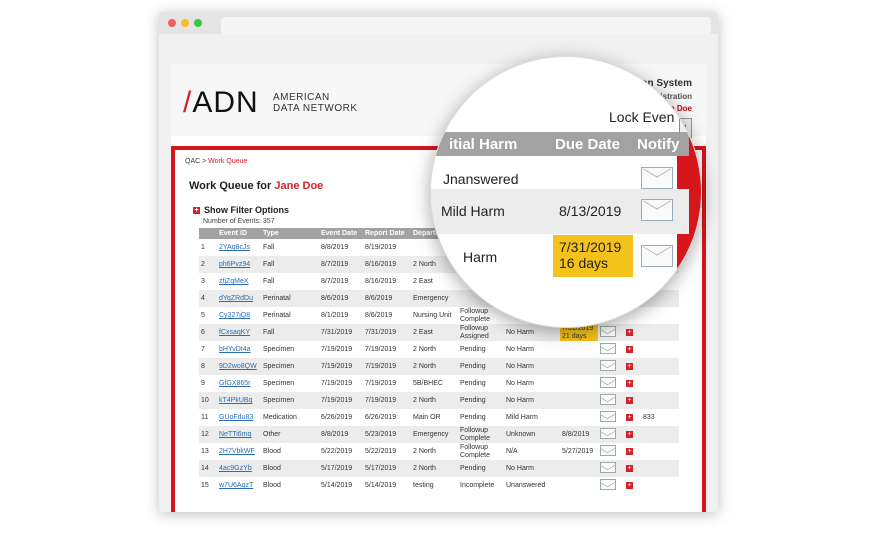 Image resolution: width=876 pixels, height=544 pixels. Describe the element at coordinates (387, 332) in the screenshot. I see `report-date: 7/31/2019` at that location.